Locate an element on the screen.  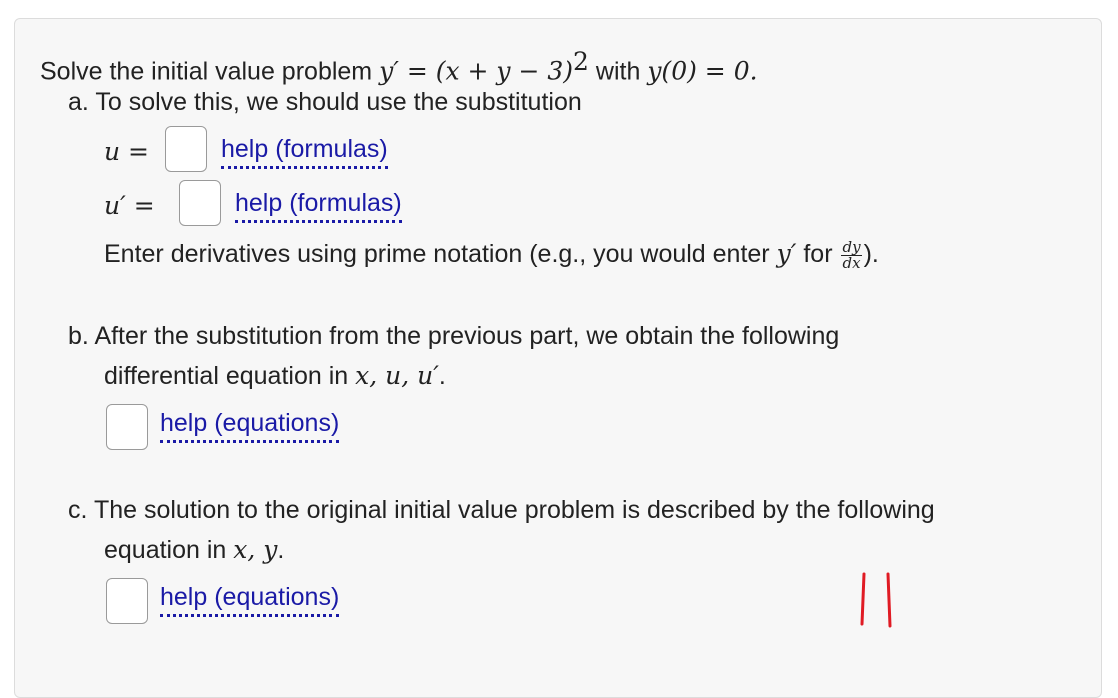
exponent: 2 is located at coordinates (581, 61).